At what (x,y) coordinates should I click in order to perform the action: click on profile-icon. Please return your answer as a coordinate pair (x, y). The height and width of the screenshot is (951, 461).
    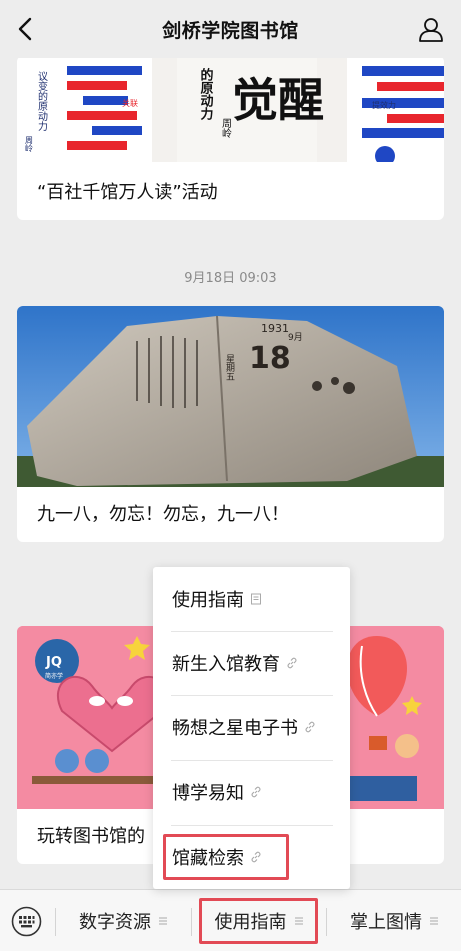
    Looking at the image, I should click on (431, 29).